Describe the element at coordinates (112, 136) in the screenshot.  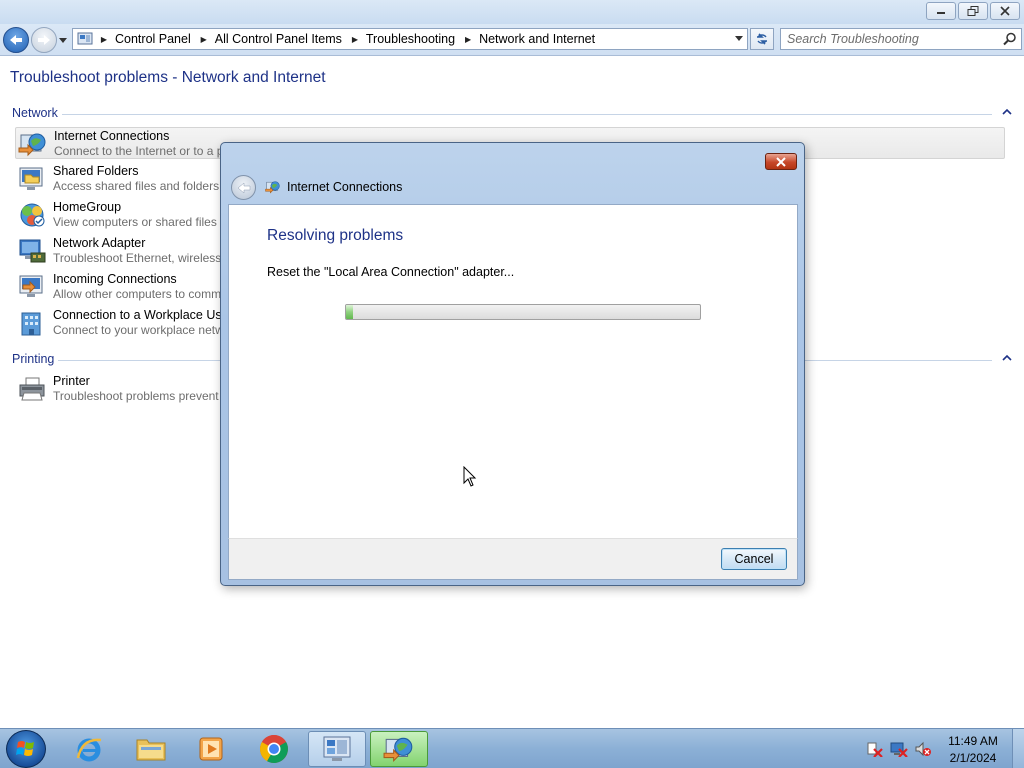
I see `item-name: Internet Connections` at that location.